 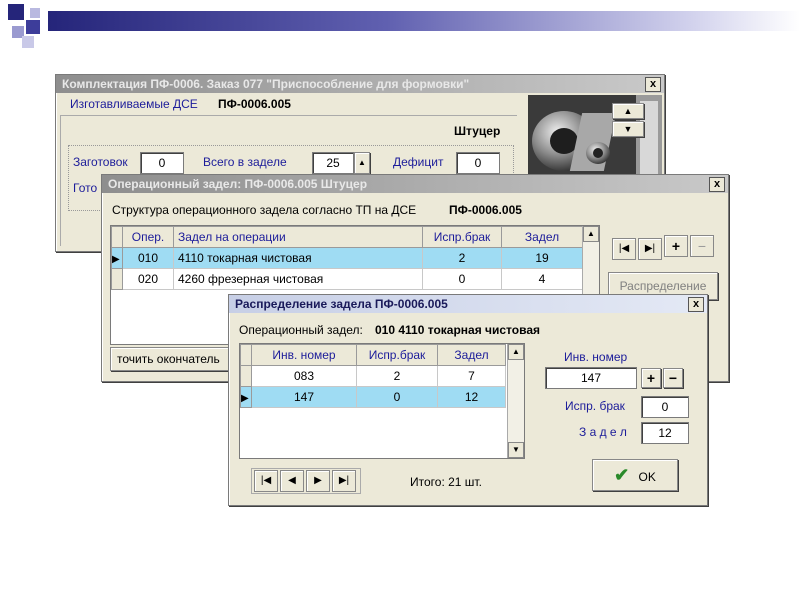 What do you see at coordinates (301, 330) in the screenshot?
I see `op-label: Операционный задел:` at bounding box center [301, 330].